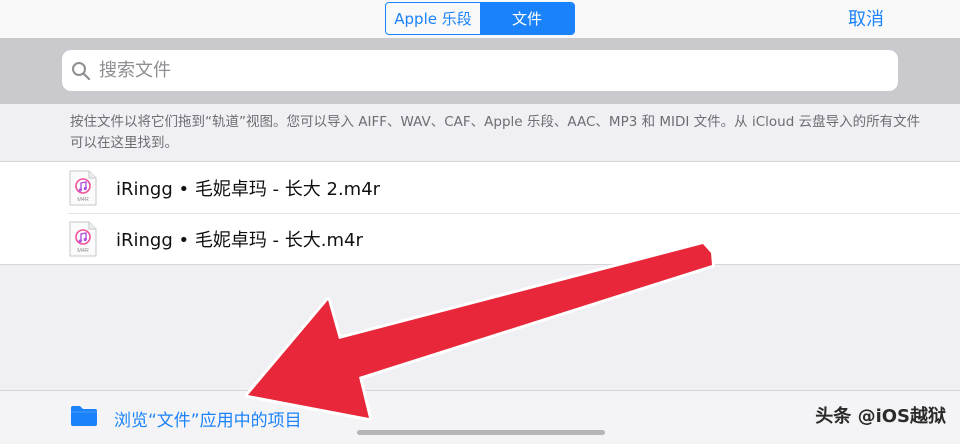  What do you see at coordinates (480, 417) in the screenshot?
I see `bottom-toolbar: 浏览“文件”应用中的项目 头条 @iOS越狱` at bounding box center [480, 417].